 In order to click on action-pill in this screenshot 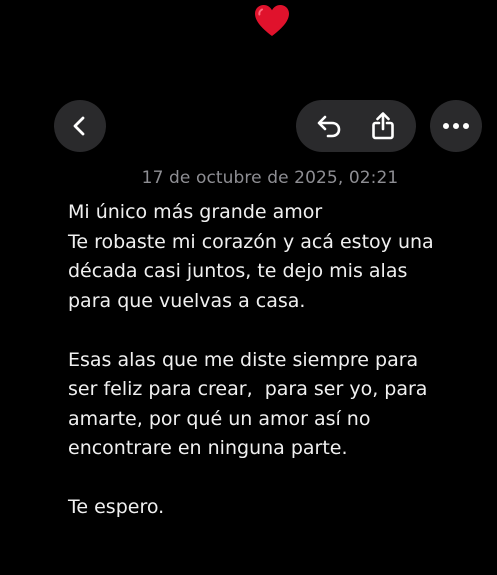, I will do `click(356, 126)`.